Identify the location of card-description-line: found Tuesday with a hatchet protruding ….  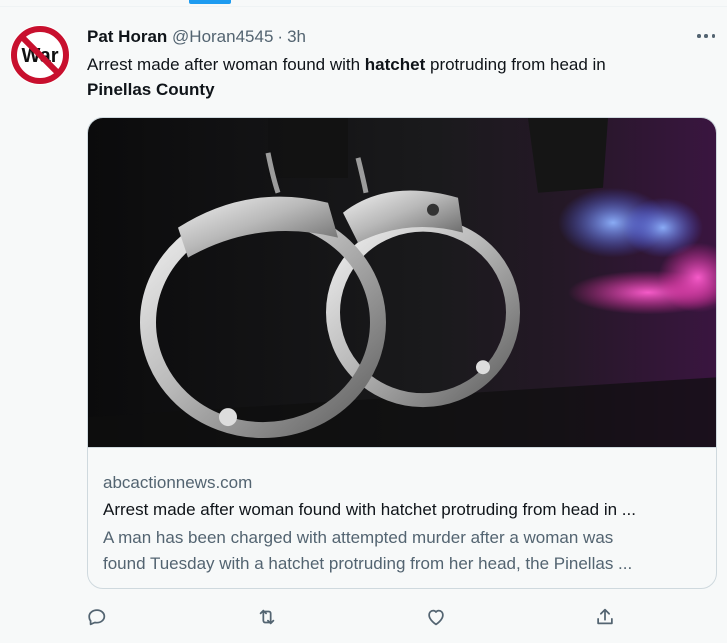
(368, 563).